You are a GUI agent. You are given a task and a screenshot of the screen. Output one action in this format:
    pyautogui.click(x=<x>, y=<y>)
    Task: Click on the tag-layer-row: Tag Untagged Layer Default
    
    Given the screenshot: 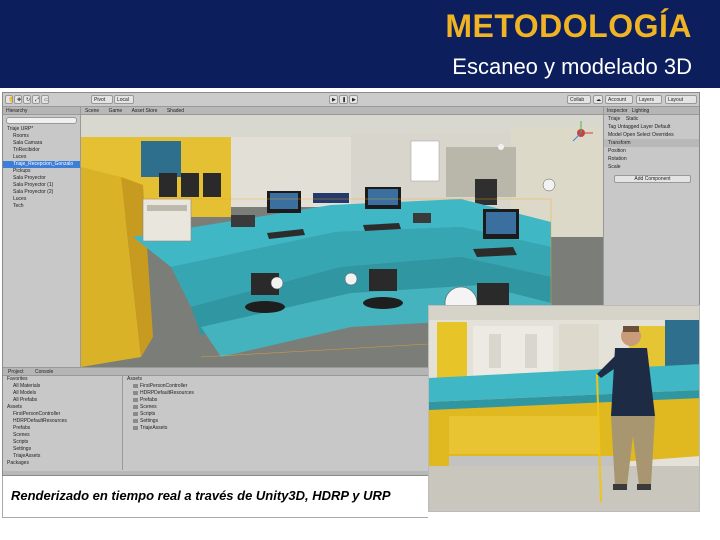 What is the action you would take?
    pyautogui.click(x=651, y=127)
    